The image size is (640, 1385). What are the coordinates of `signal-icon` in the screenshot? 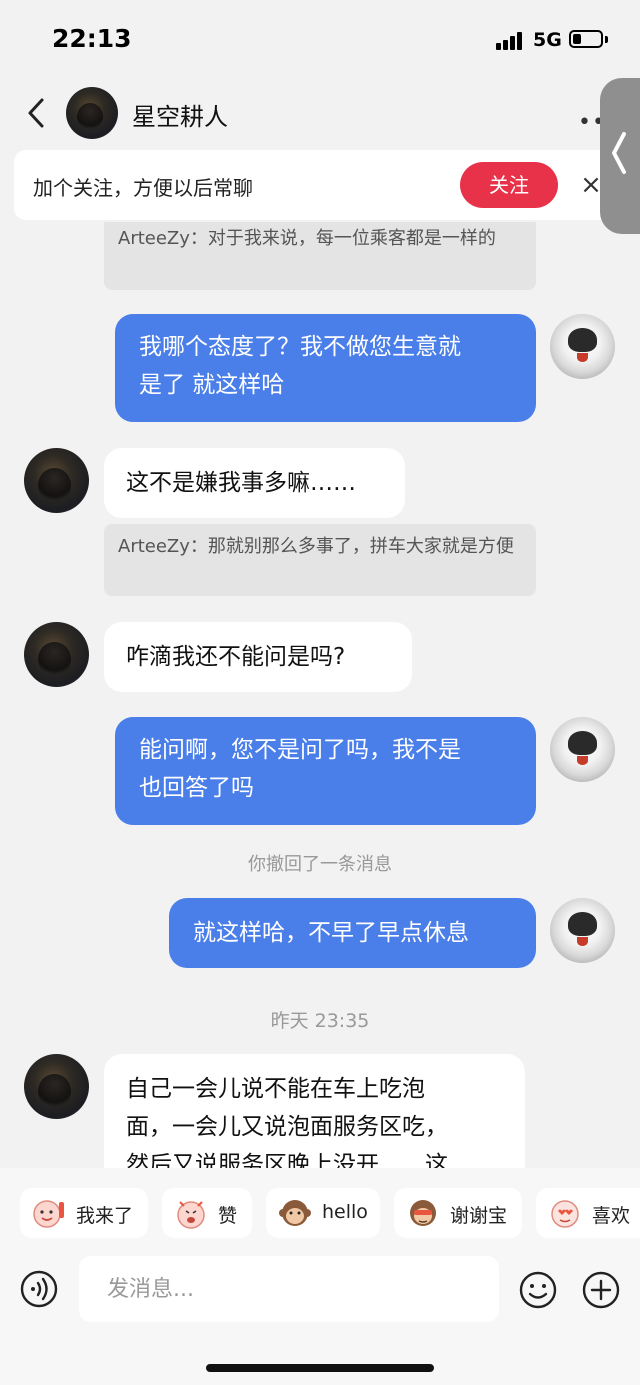 It's located at (510, 41).